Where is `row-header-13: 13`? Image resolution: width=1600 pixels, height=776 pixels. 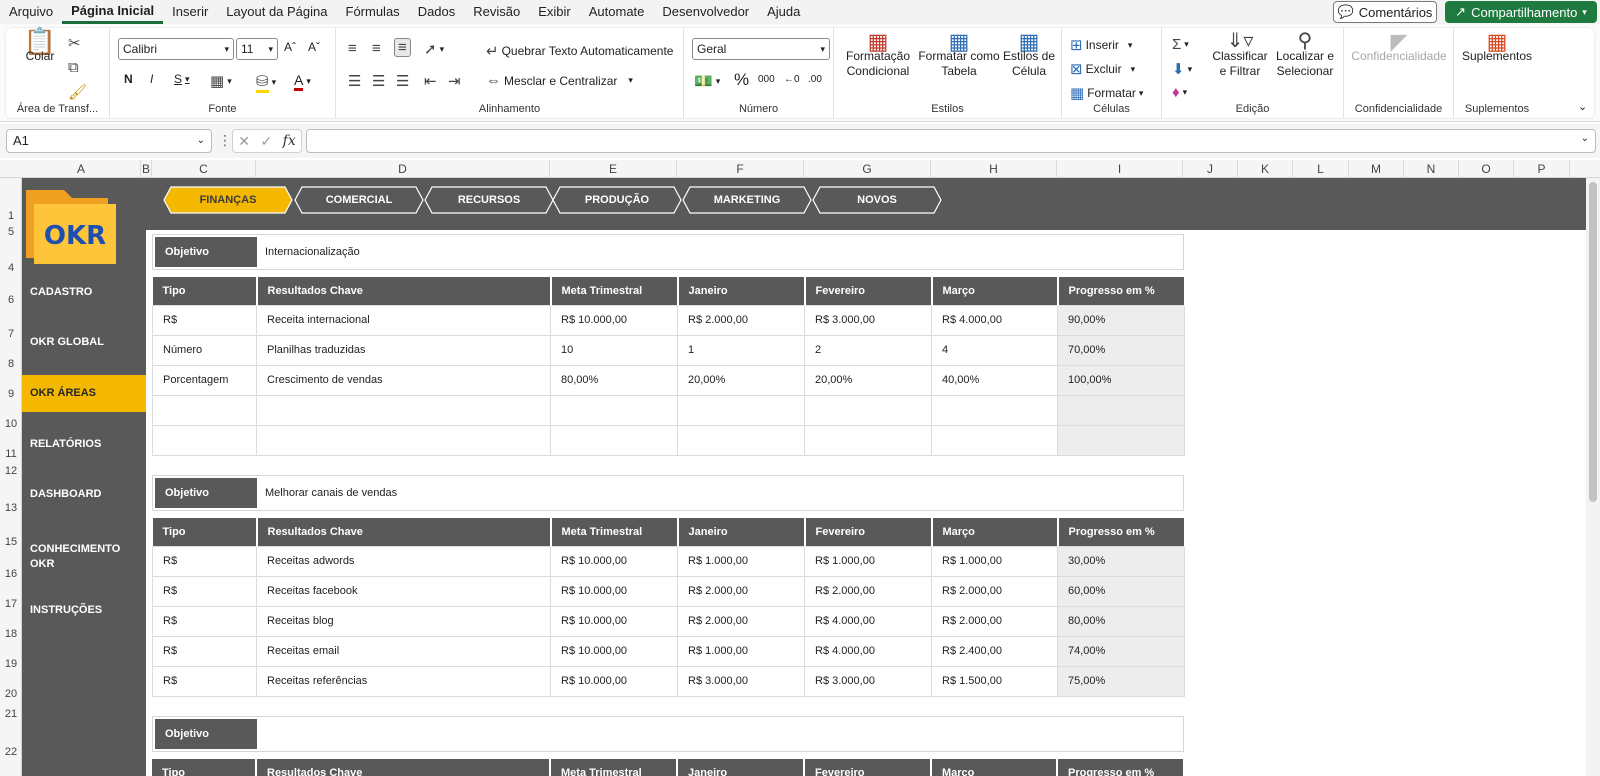
row-header-13: 13 is located at coordinates (11, 508).